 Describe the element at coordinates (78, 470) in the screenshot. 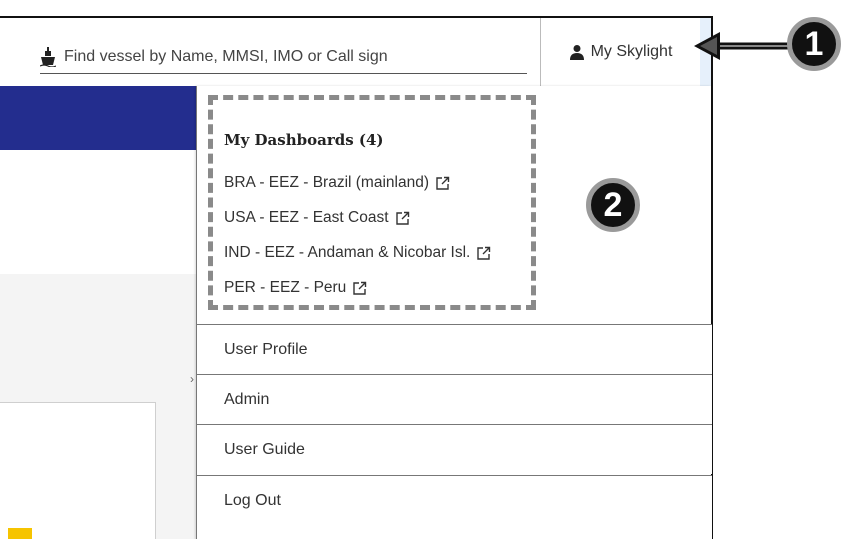

I see `content-panel` at that location.